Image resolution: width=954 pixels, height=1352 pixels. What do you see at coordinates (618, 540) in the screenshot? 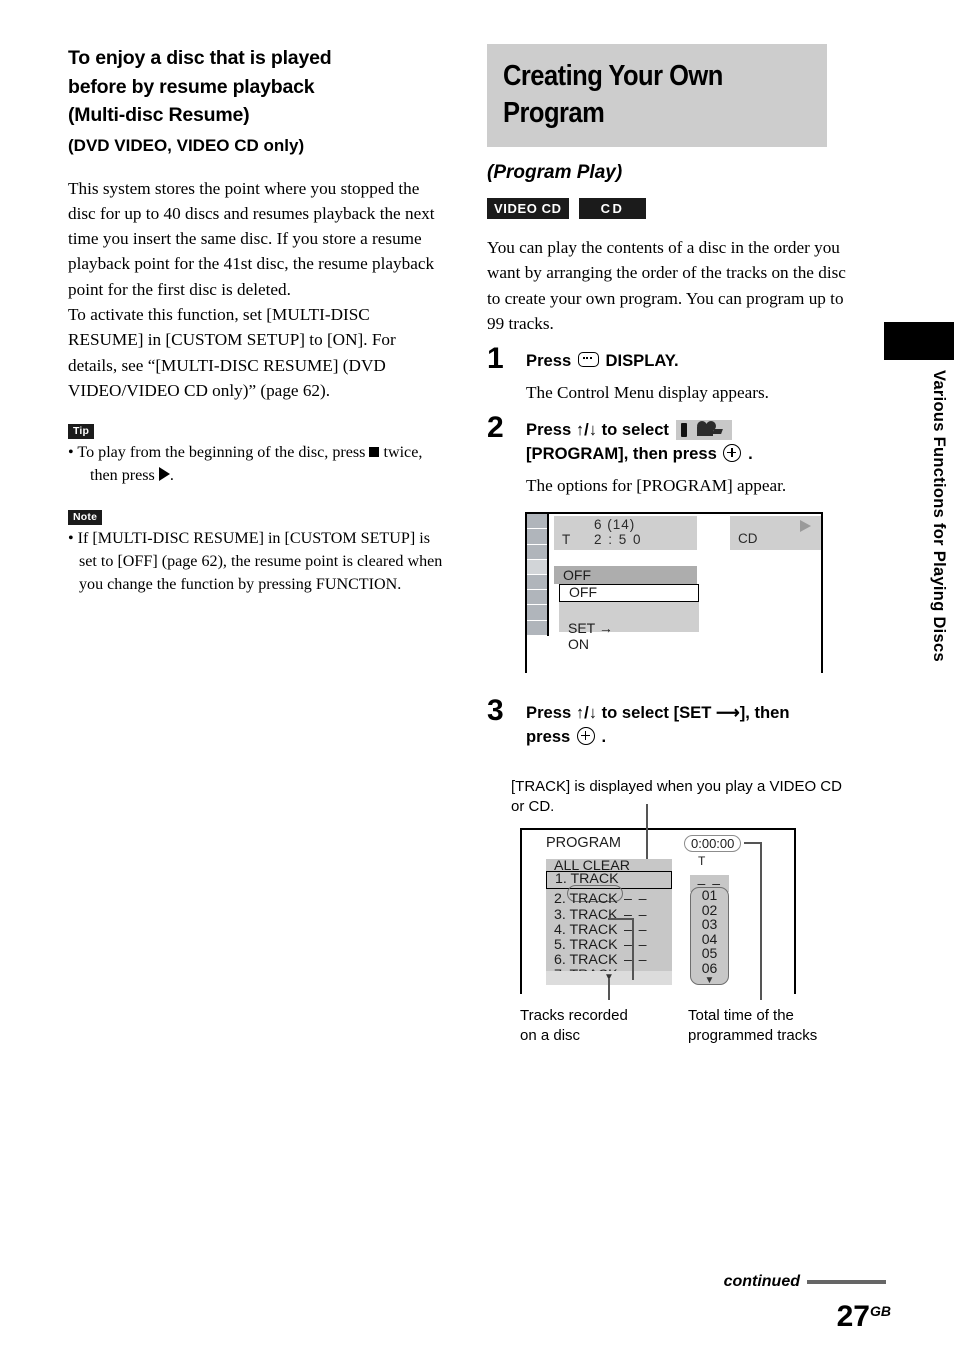
I see `control-menu-time-value: 2 : 5 0` at bounding box center [618, 540].